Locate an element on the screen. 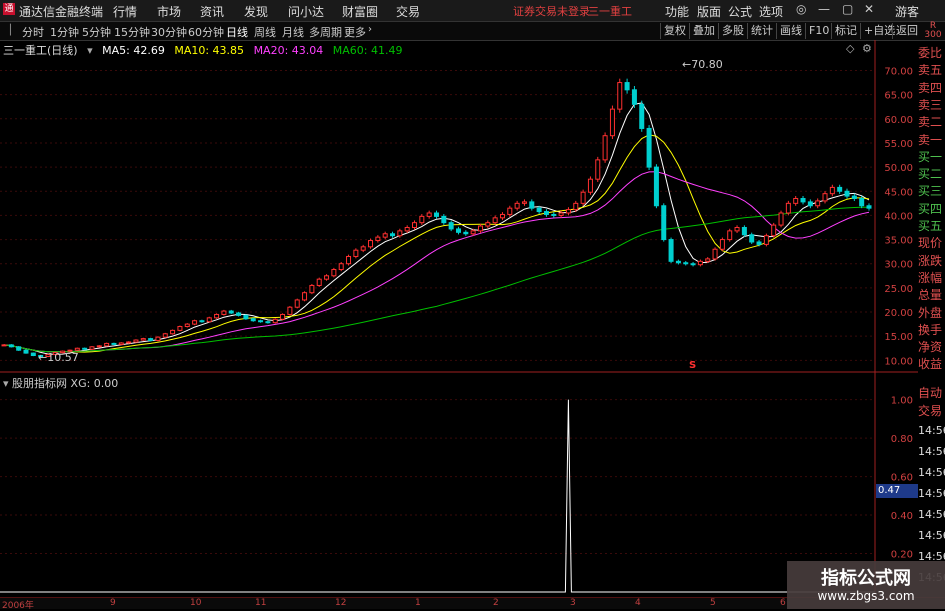 The width and height of the screenshot is (945, 611). date-tick-label: 6 is located at coordinates (783, 603).